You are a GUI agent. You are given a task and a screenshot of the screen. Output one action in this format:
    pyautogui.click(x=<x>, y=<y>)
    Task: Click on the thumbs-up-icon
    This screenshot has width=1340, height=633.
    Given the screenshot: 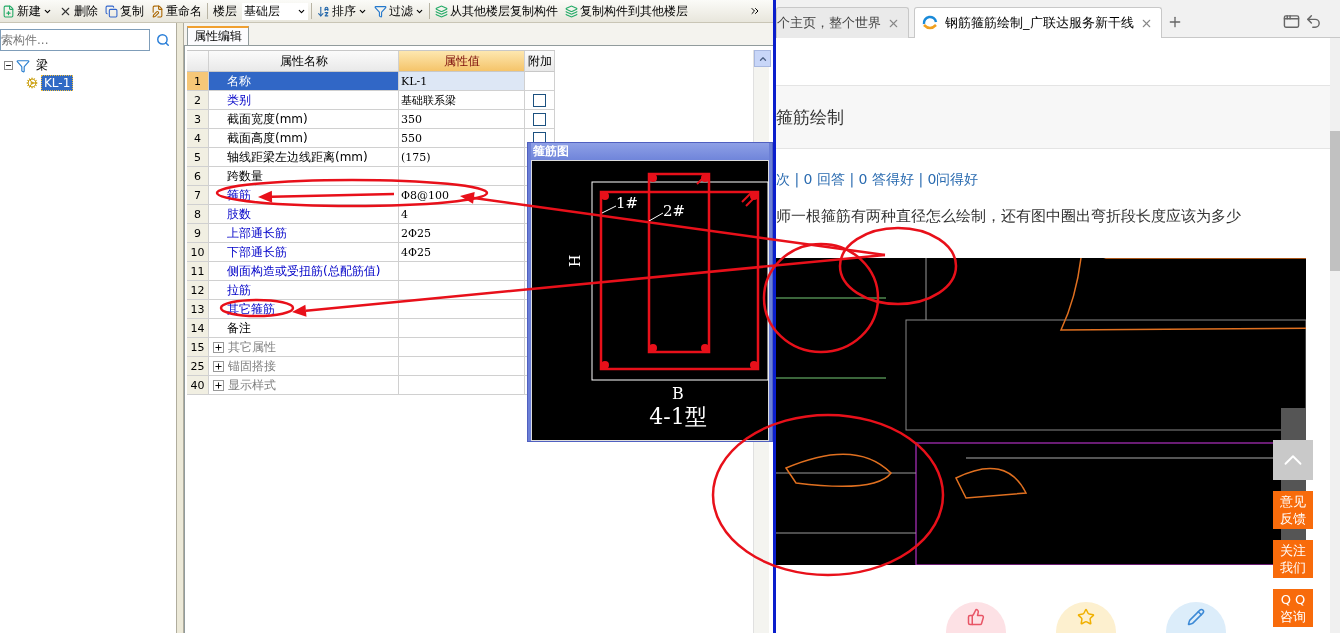 What is the action you would take?
    pyautogui.click(x=976, y=617)
    